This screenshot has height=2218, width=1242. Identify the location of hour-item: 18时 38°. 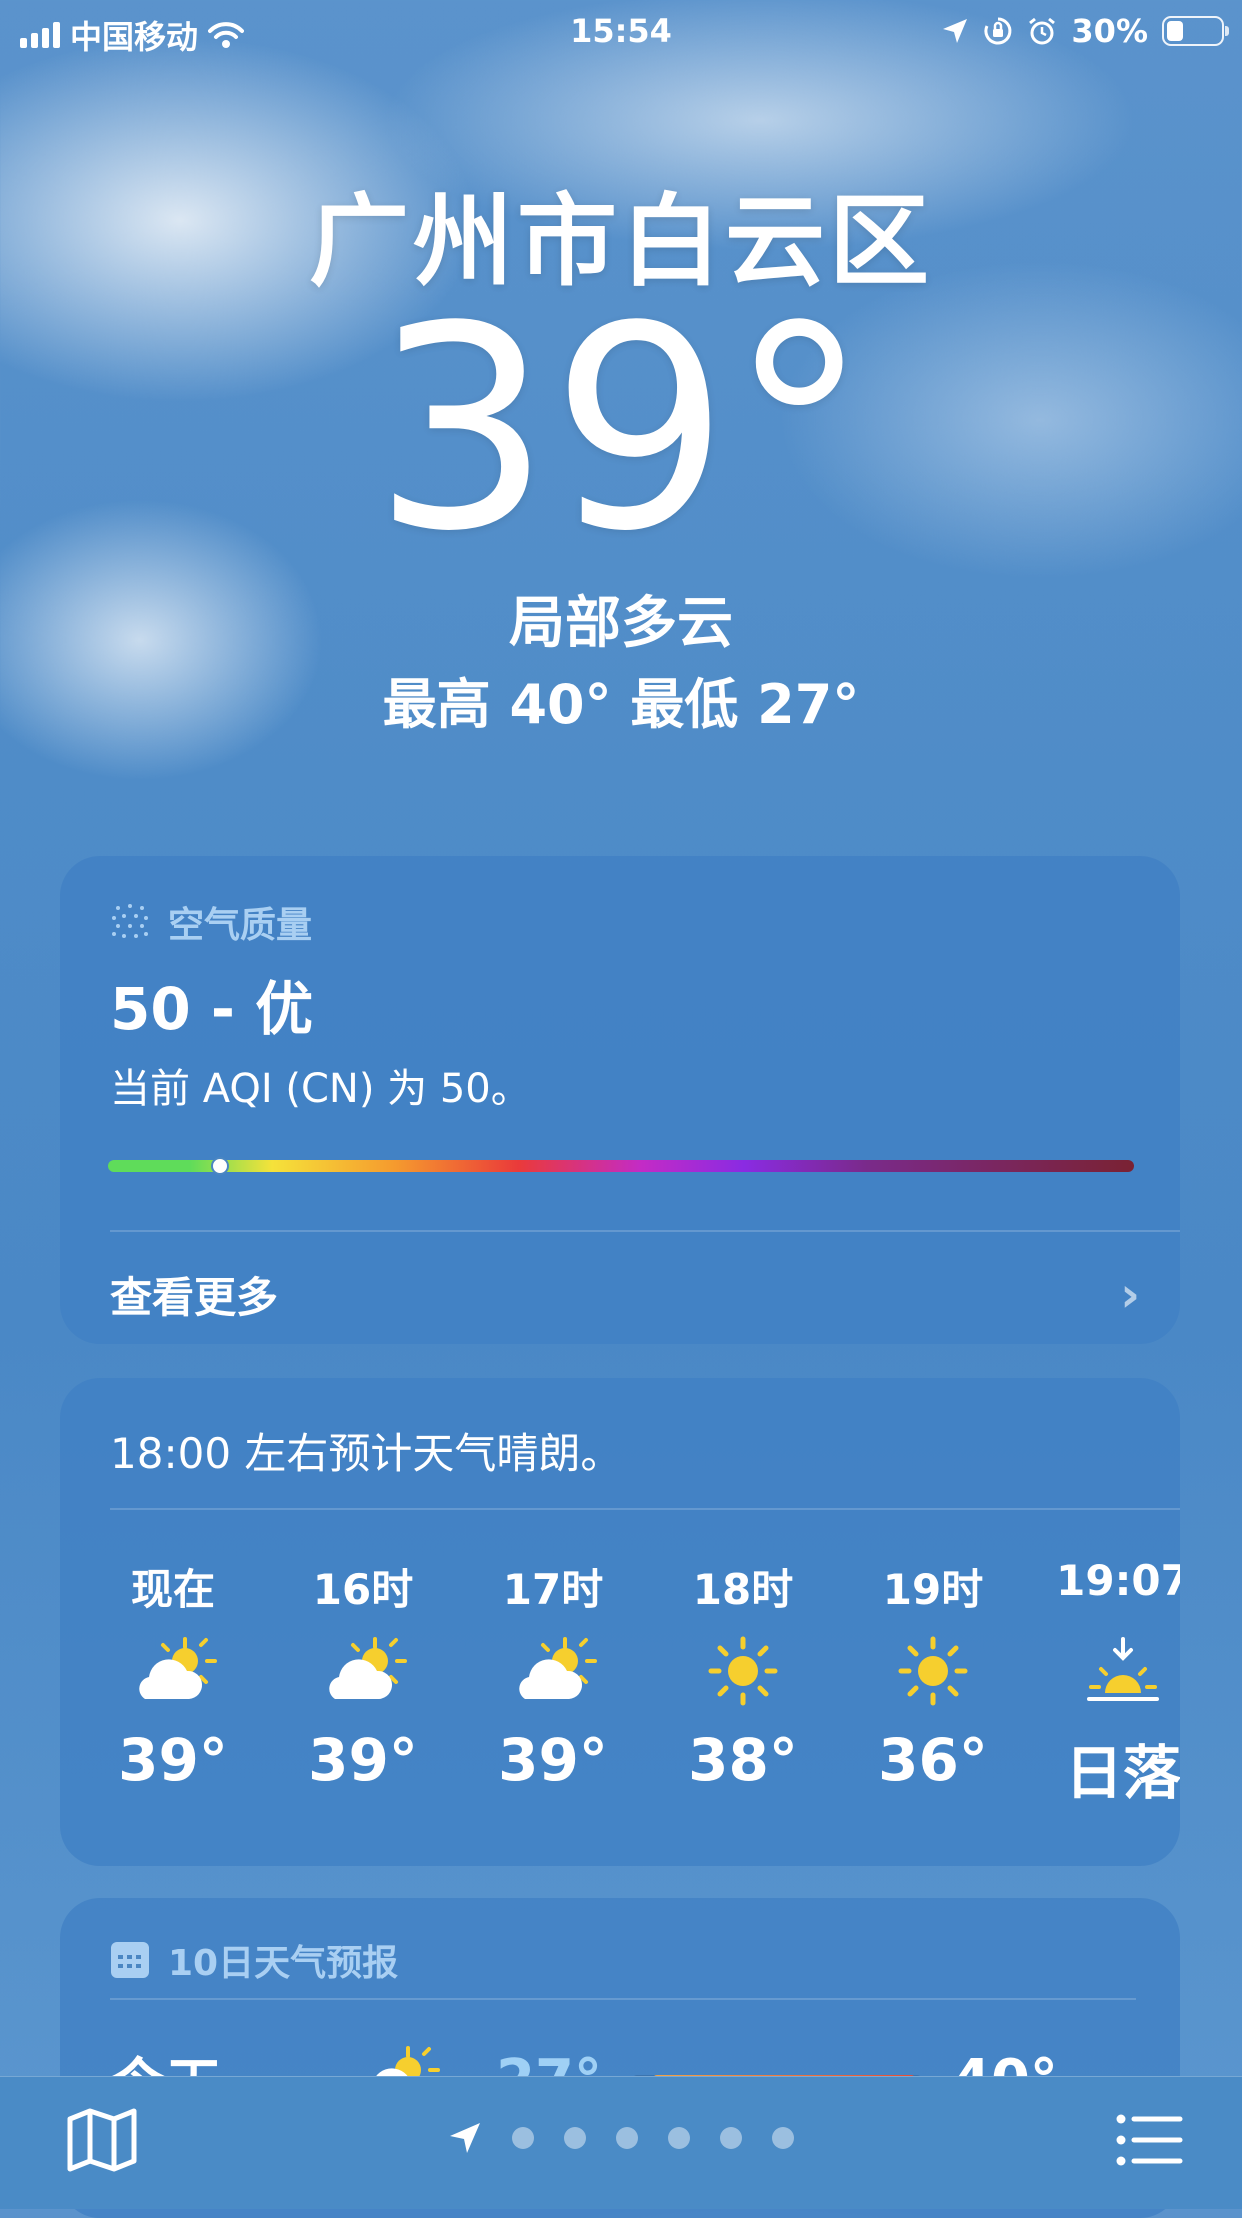
(743, 1683).